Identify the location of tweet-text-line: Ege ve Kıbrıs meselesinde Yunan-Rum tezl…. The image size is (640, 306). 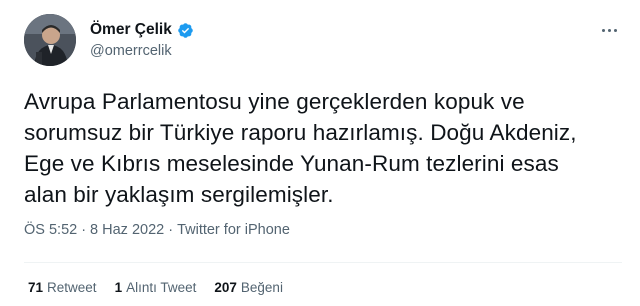
(291, 163).